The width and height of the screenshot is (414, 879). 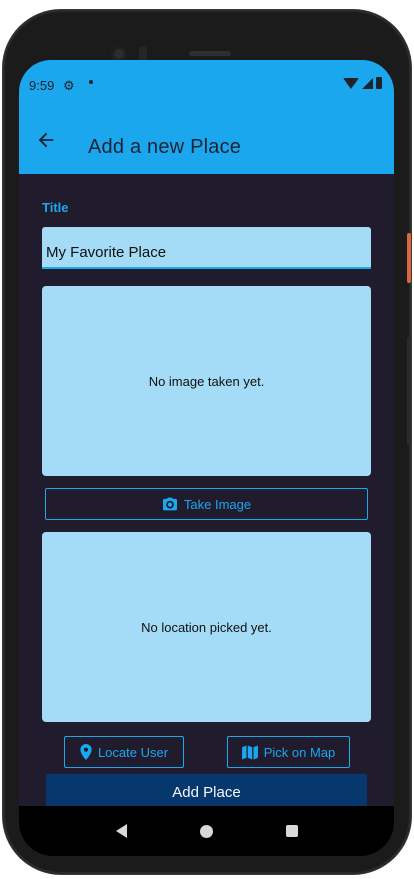 I want to click on status-time: 9:59, so click(x=42, y=85).